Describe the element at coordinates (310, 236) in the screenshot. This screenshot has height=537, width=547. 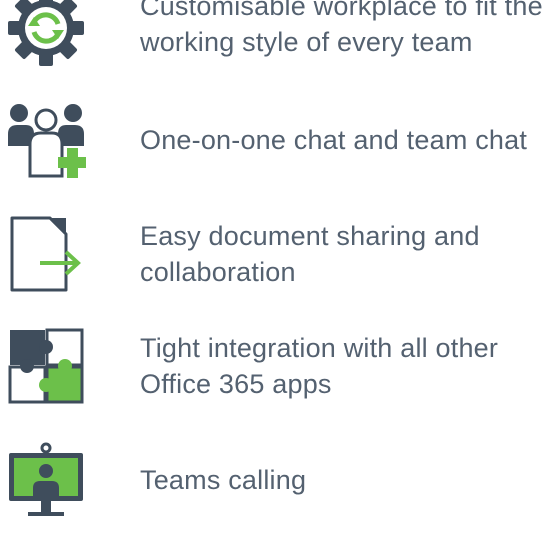
I see `feature-text-line: Easy document sharing and` at that location.